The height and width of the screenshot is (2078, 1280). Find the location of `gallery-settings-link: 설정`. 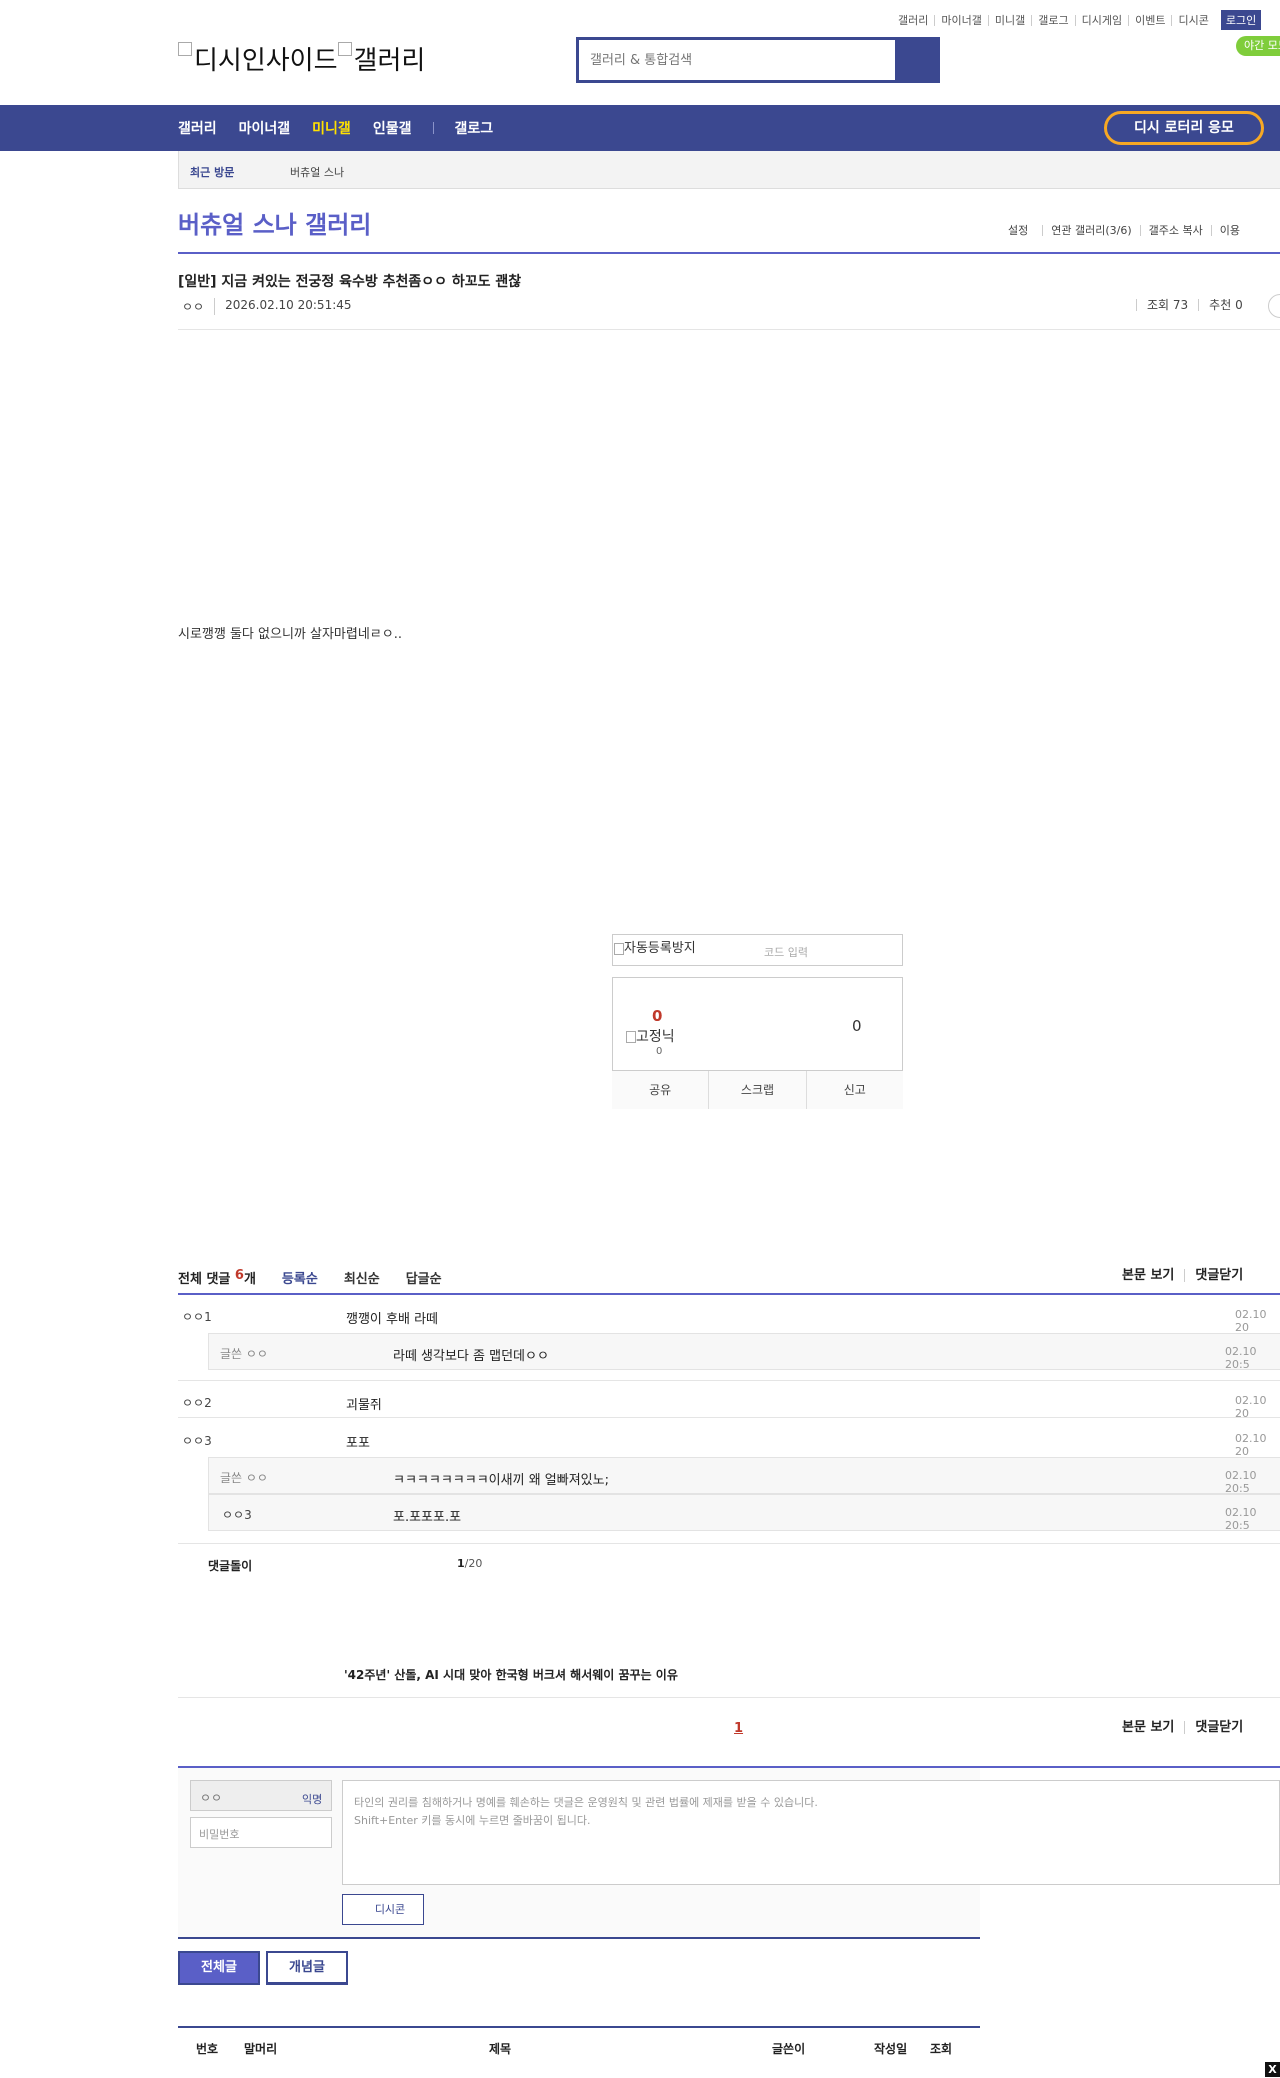

gallery-settings-link: 설정 is located at coordinates (1021, 230).